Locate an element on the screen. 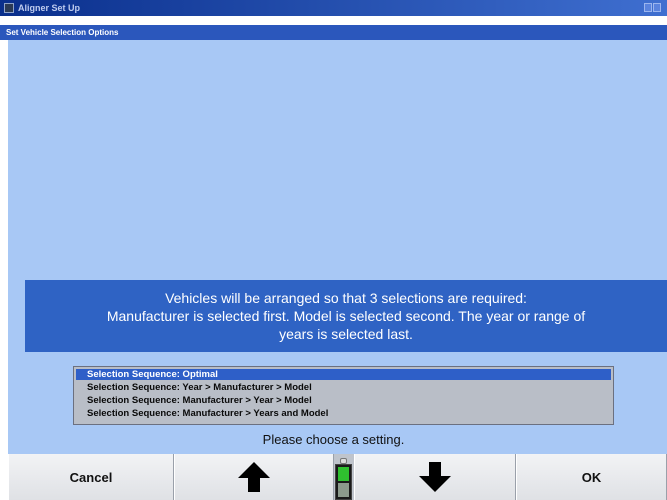  screen-title-bar: Set Vehicle Selection Options is located at coordinates (333, 32).